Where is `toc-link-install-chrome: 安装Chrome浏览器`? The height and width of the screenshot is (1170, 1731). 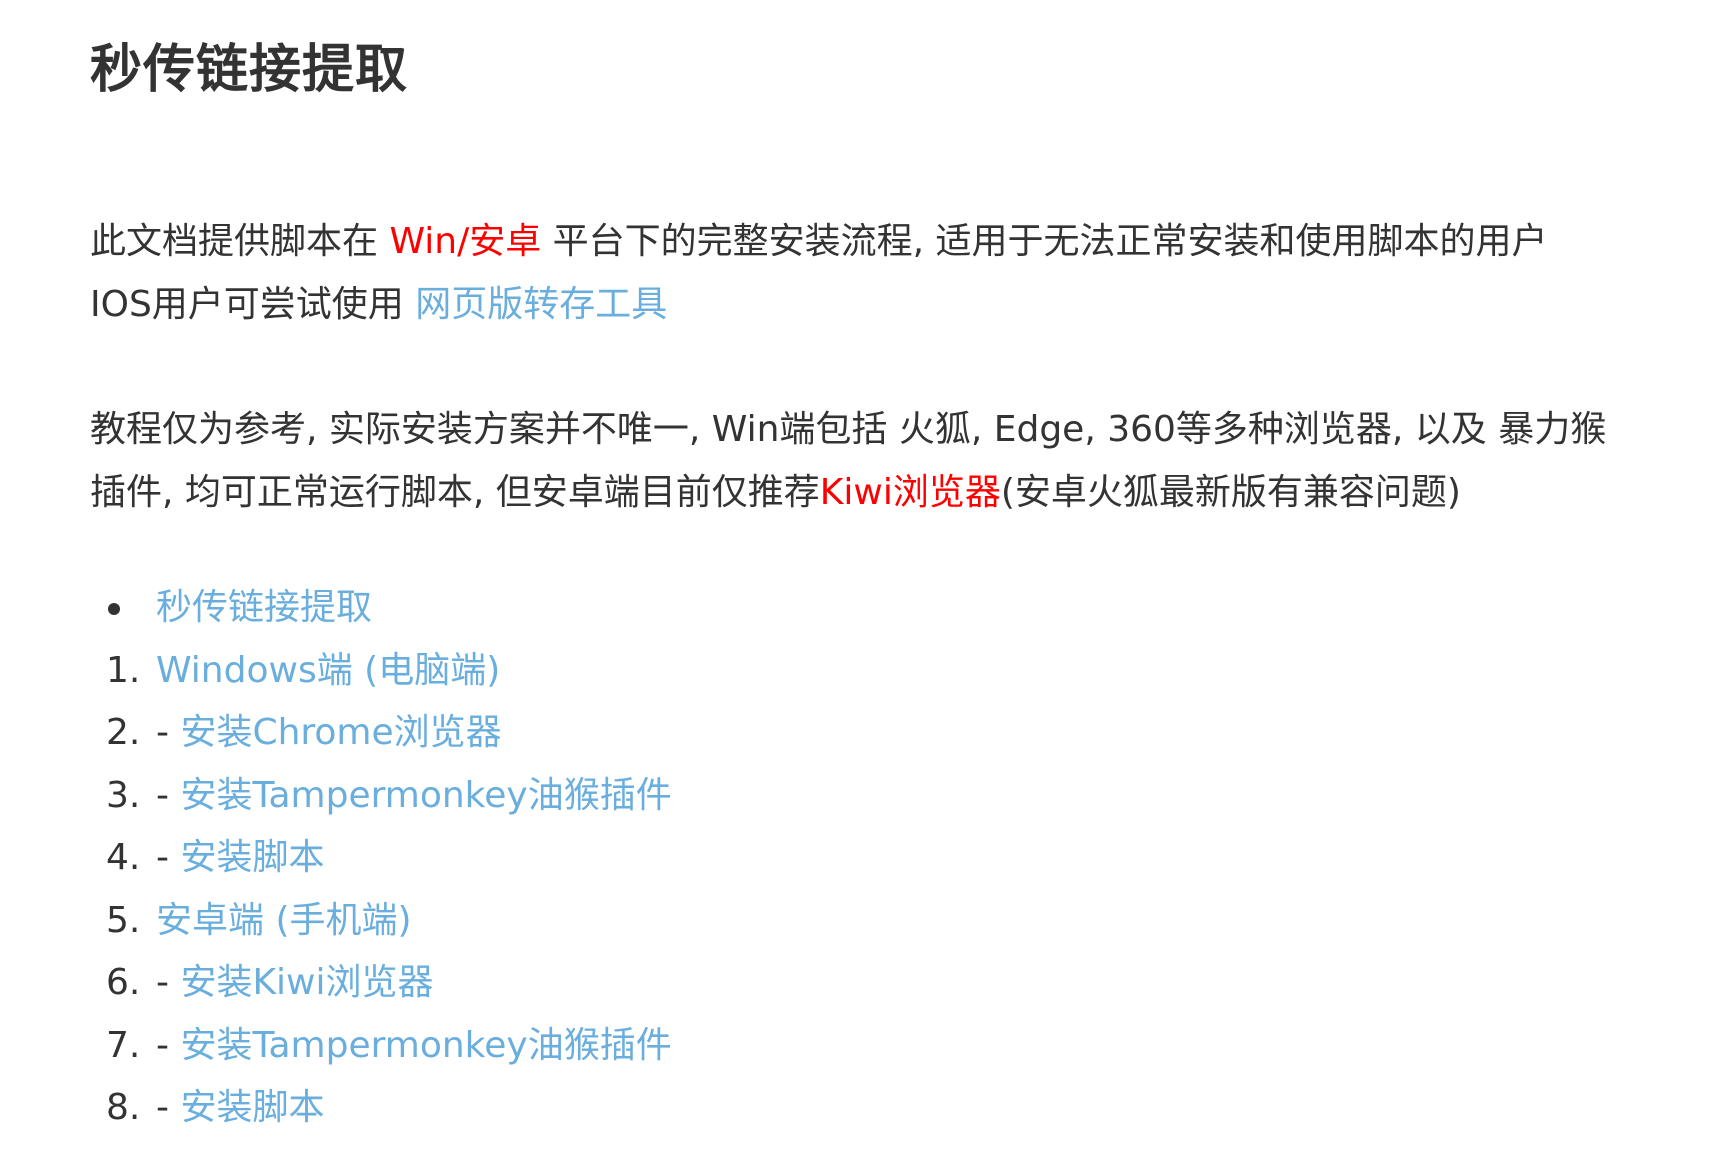
toc-link-install-chrome: 安装Chrome浏览器 is located at coordinates (340, 732).